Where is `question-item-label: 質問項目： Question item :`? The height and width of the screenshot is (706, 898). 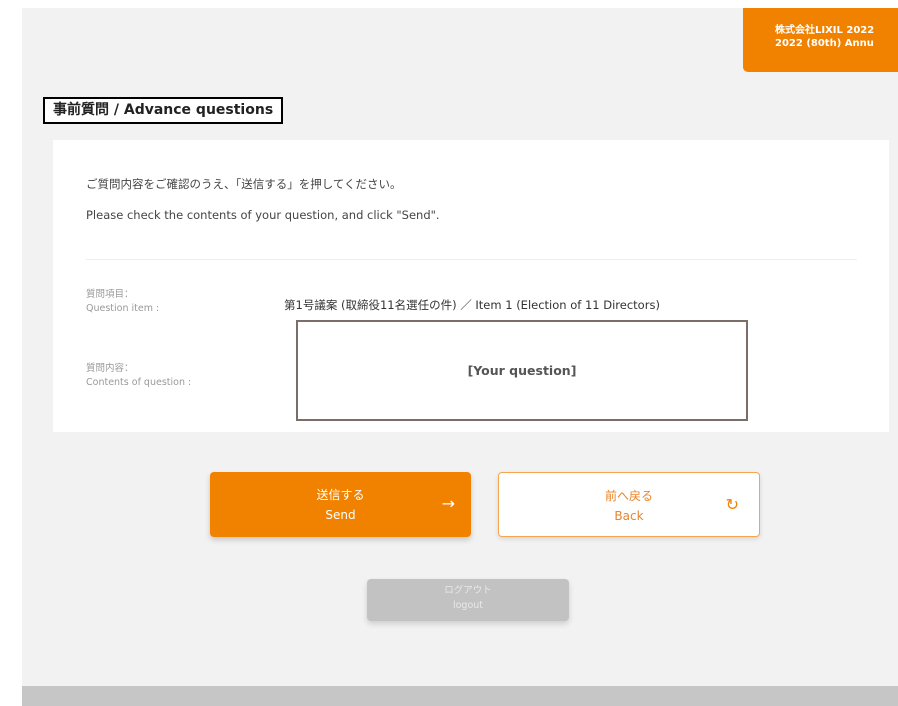
question-item-label: 質問項目： Question item : is located at coordinates (122, 302).